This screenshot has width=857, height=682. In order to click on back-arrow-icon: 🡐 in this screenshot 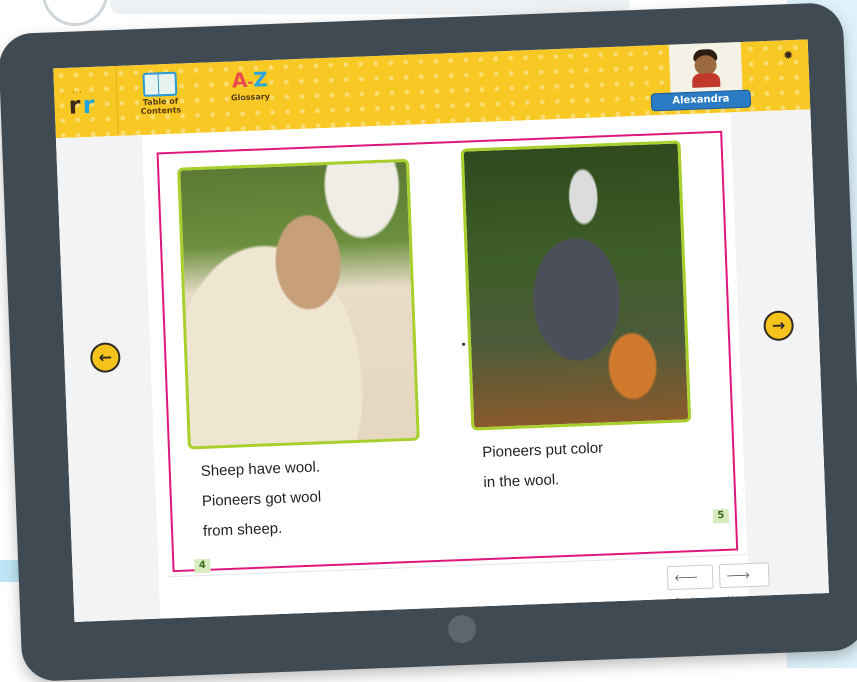, I will do `click(686, 578)`.